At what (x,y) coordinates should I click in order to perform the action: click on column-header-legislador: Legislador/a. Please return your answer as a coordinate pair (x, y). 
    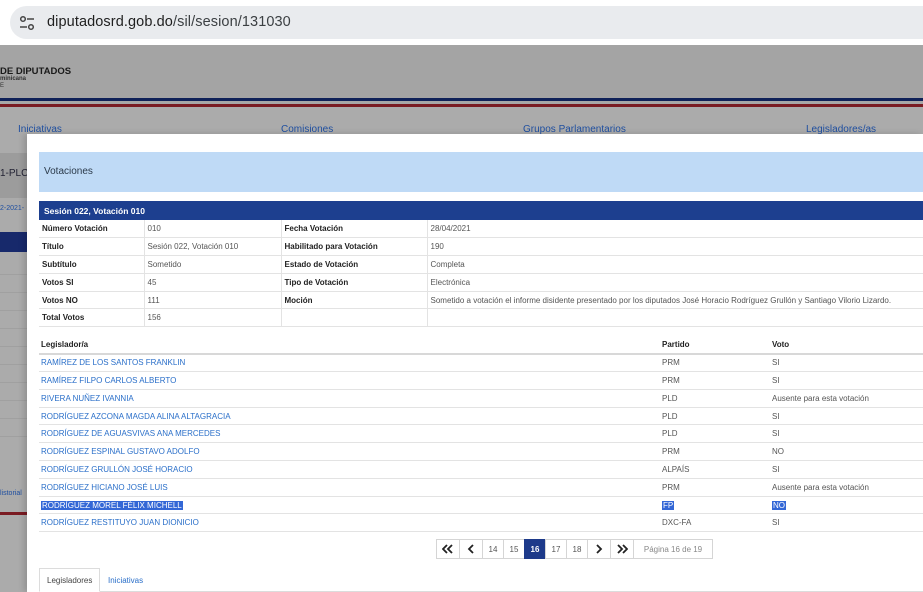
    Looking at the image, I should click on (349, 345).